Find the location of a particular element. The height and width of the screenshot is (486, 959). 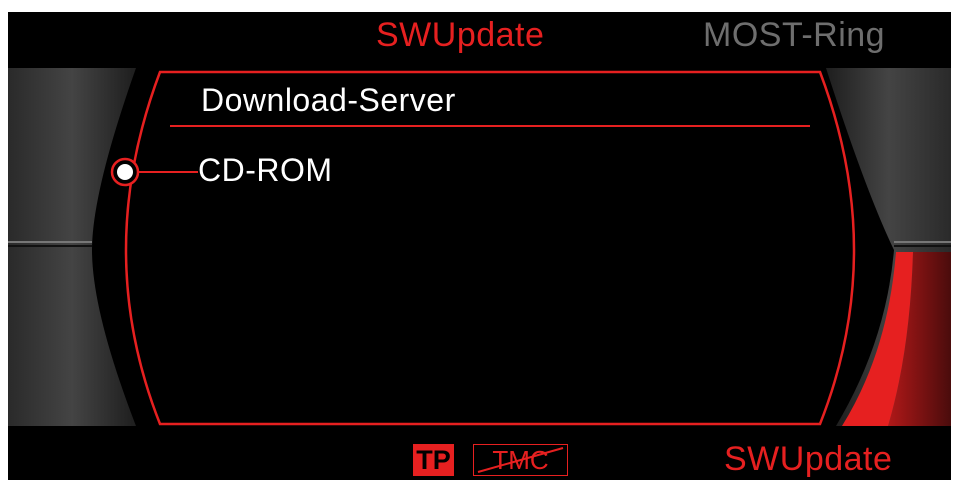

menu-item-cd-rom: CD-ROM is located at coordinates (268, 172).